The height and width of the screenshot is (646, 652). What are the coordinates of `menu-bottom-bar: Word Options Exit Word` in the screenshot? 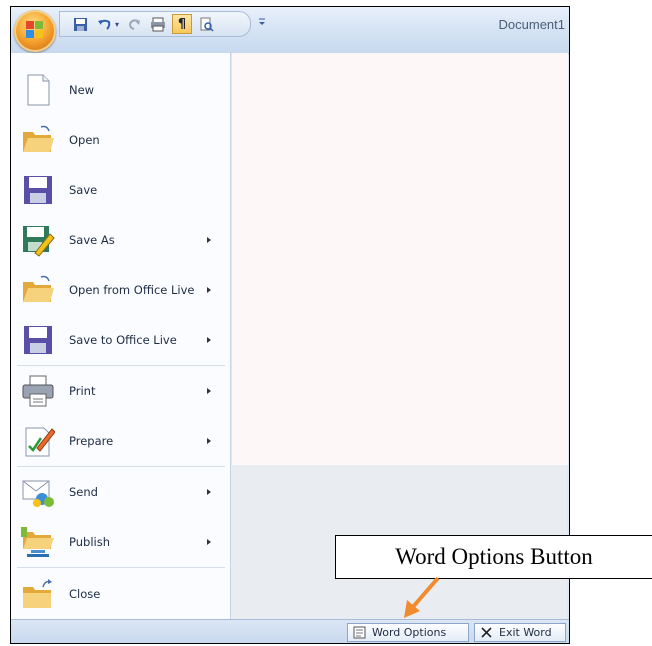 It's located at (290, 631).